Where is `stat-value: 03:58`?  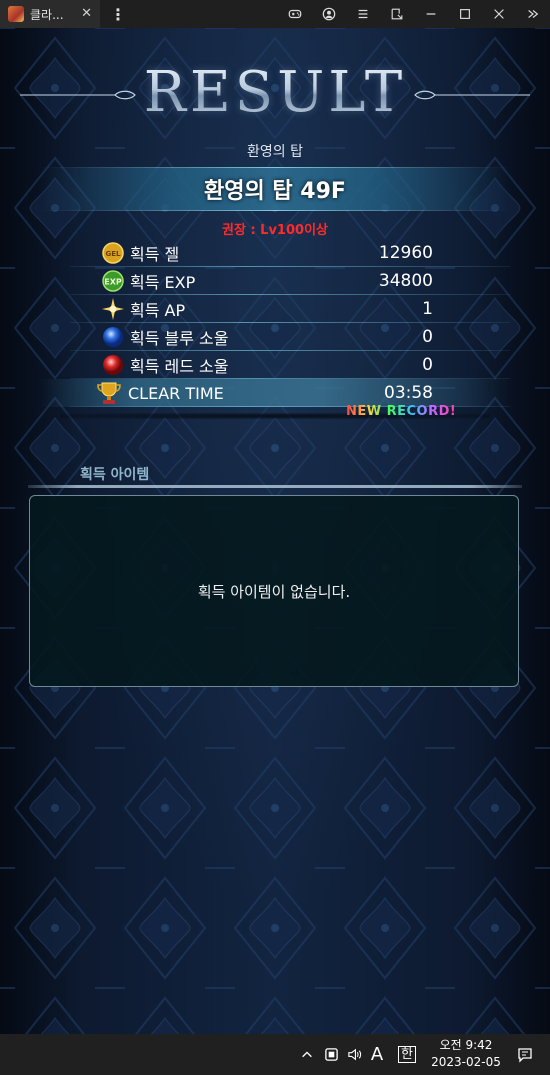
stat-value: 03:58 is located at coordinates (408, 393).